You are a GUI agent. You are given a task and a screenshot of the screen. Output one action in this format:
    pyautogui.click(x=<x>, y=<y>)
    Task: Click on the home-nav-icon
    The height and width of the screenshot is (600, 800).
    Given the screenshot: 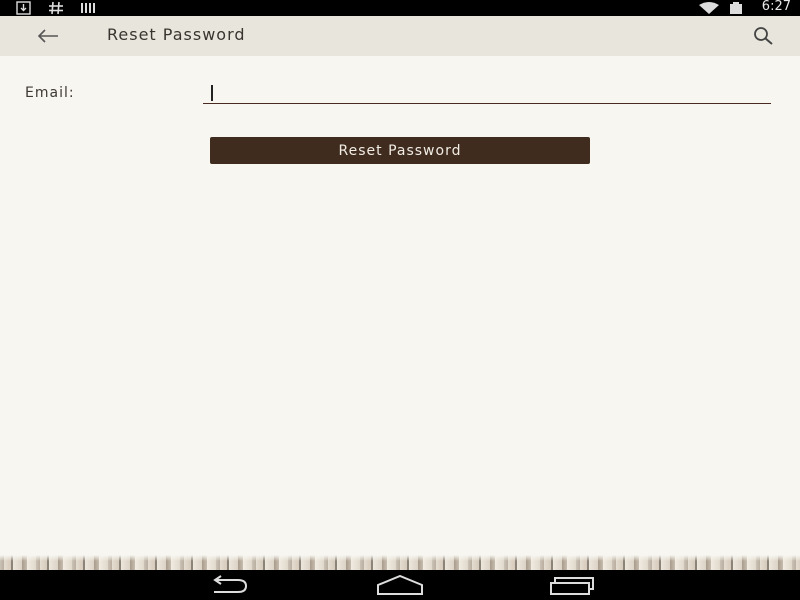 What is the action you would take?
    pyautogui.click(x=400, y=585)
    